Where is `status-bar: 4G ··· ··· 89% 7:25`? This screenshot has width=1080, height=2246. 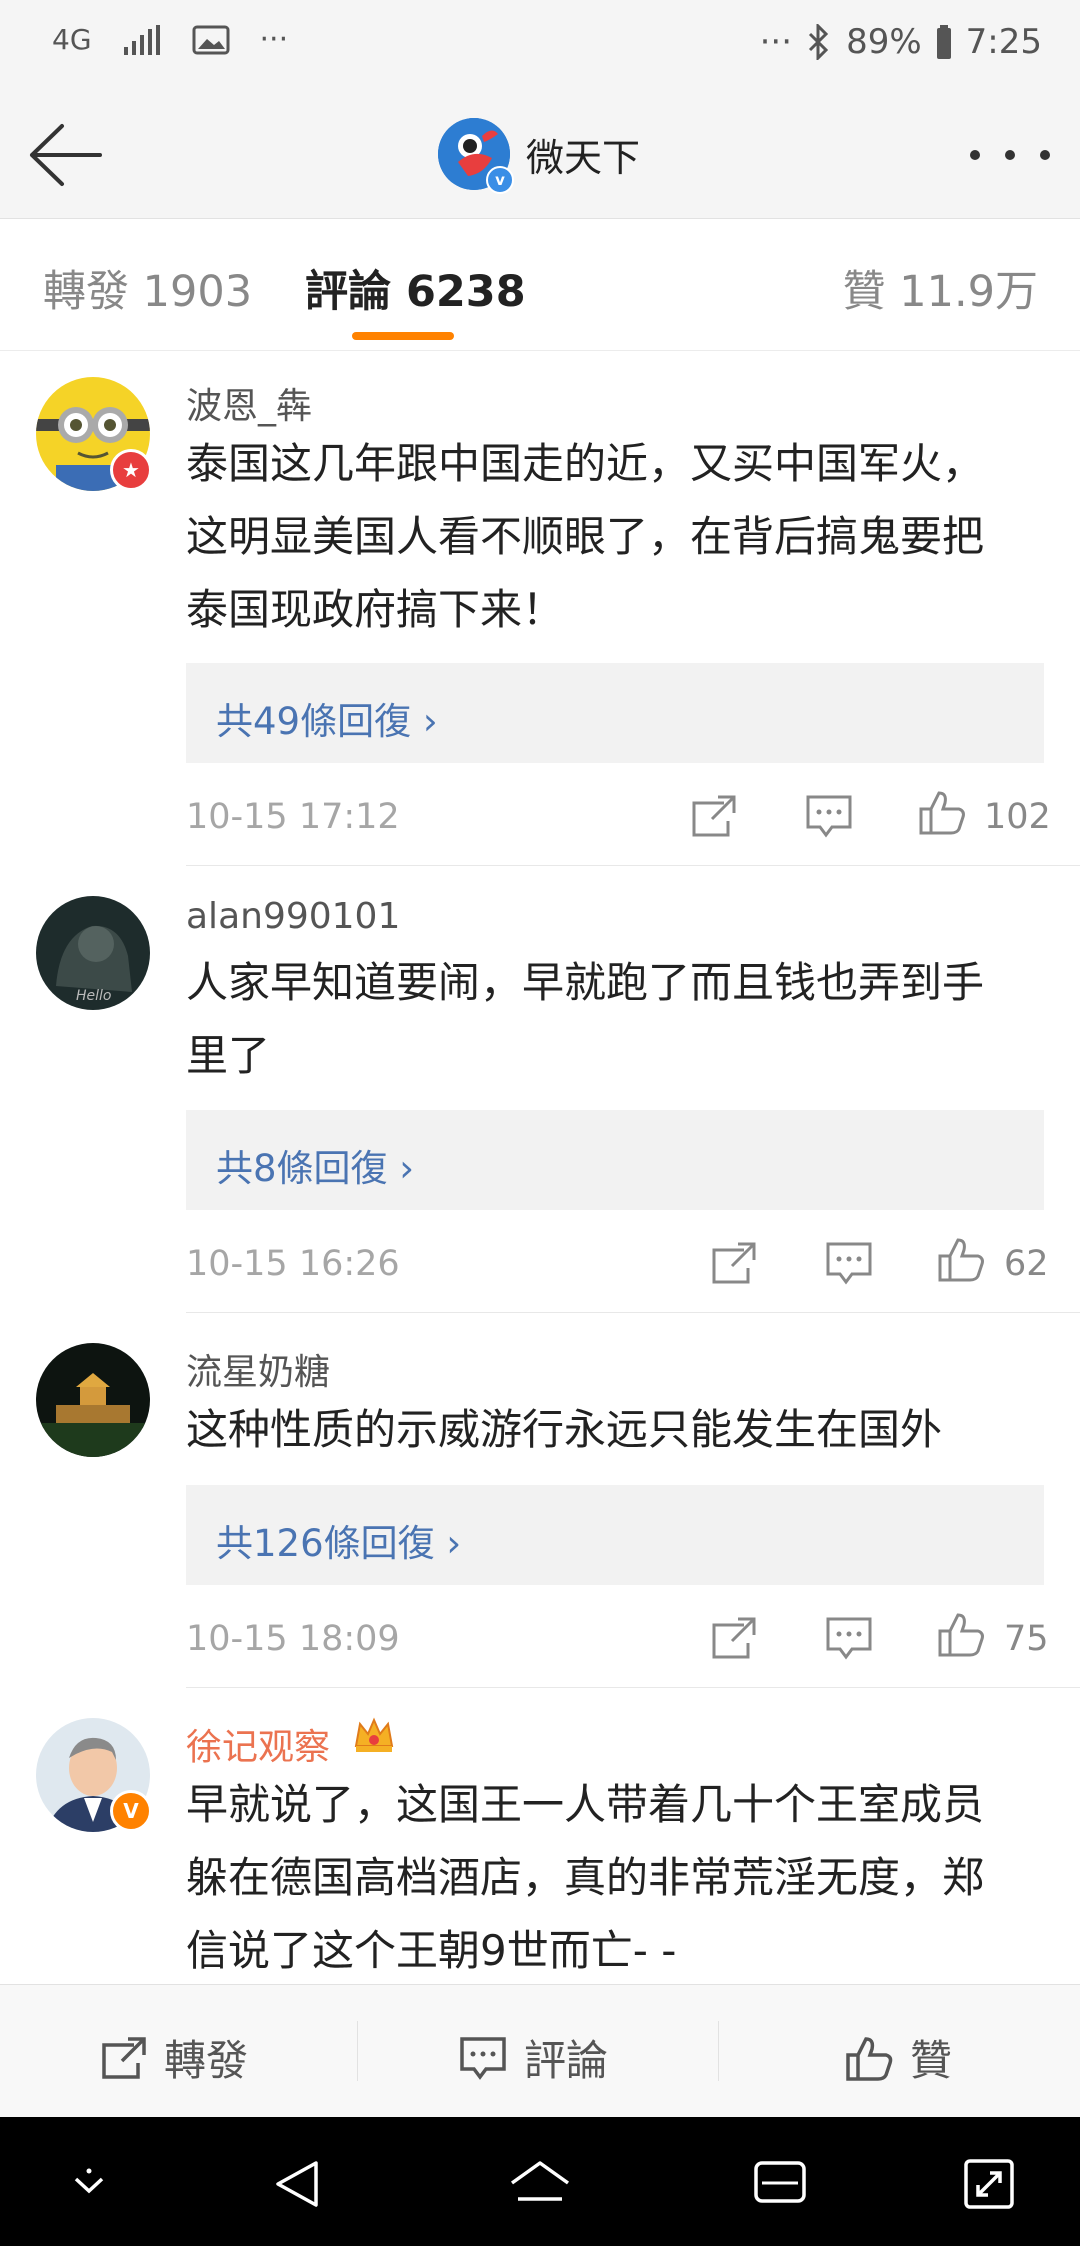
status-bar: 4G ··· ··· 89% 7:25 is located at coordinates (540, 45).